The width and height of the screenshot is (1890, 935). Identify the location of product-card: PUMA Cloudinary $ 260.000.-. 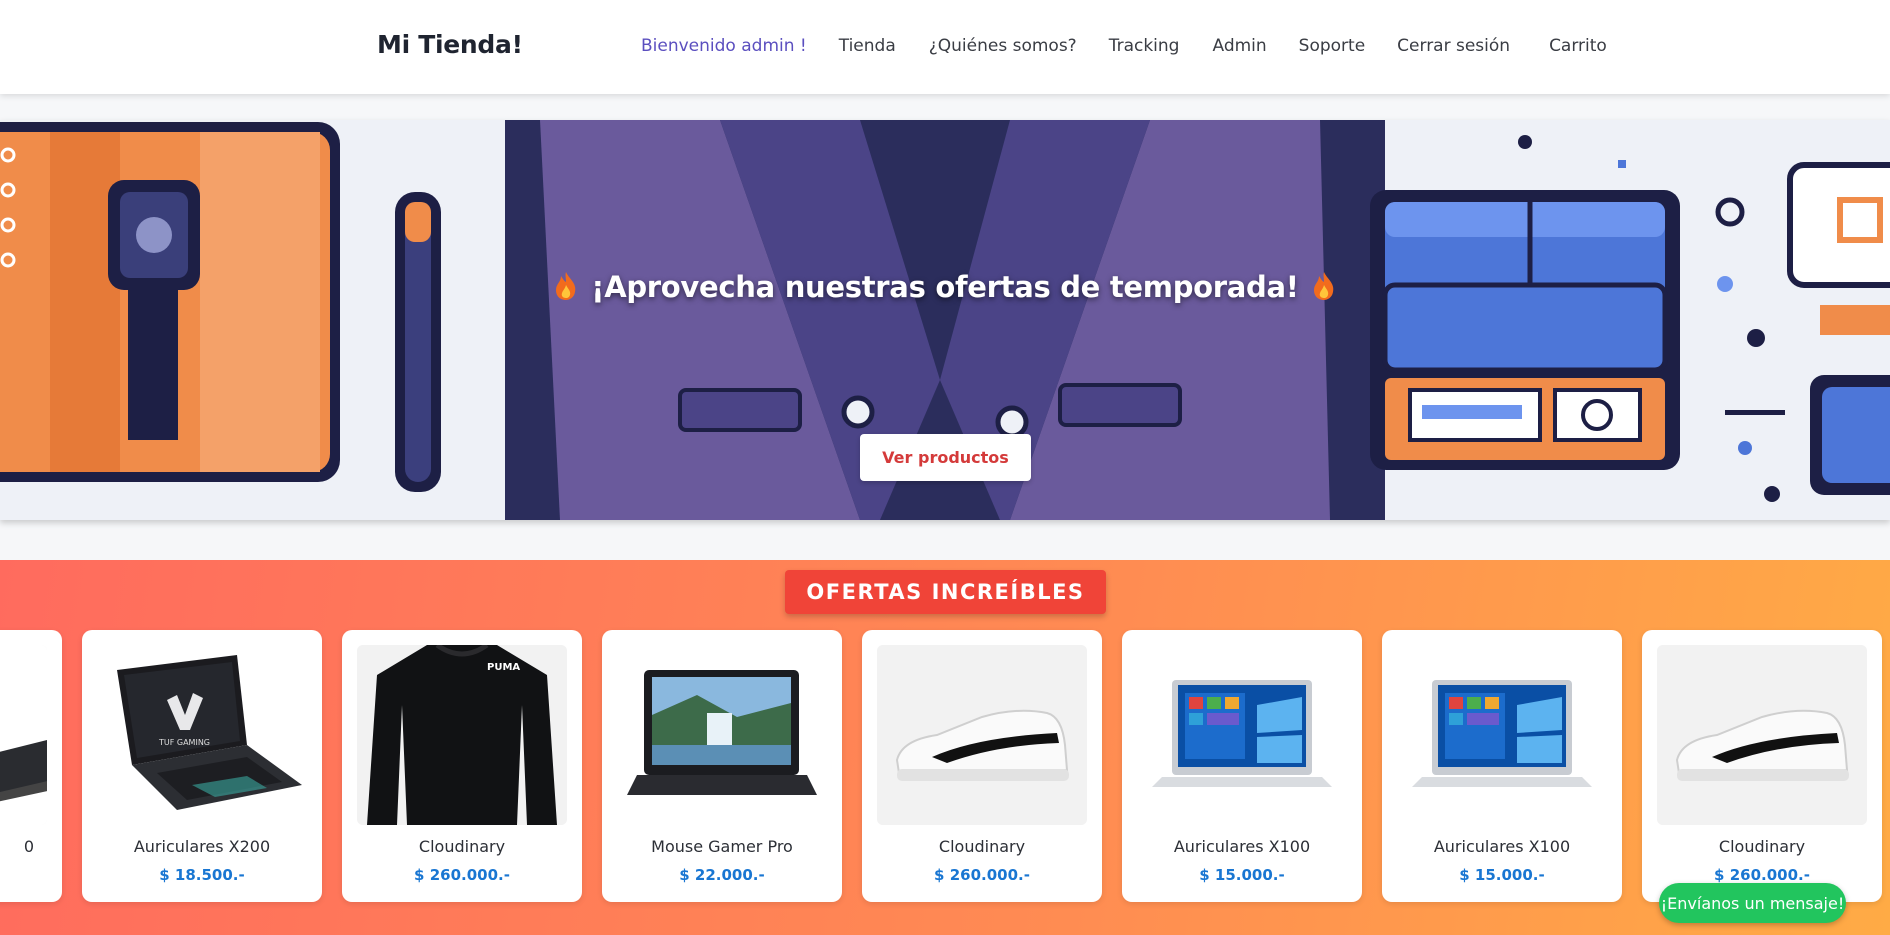
(462, 766).